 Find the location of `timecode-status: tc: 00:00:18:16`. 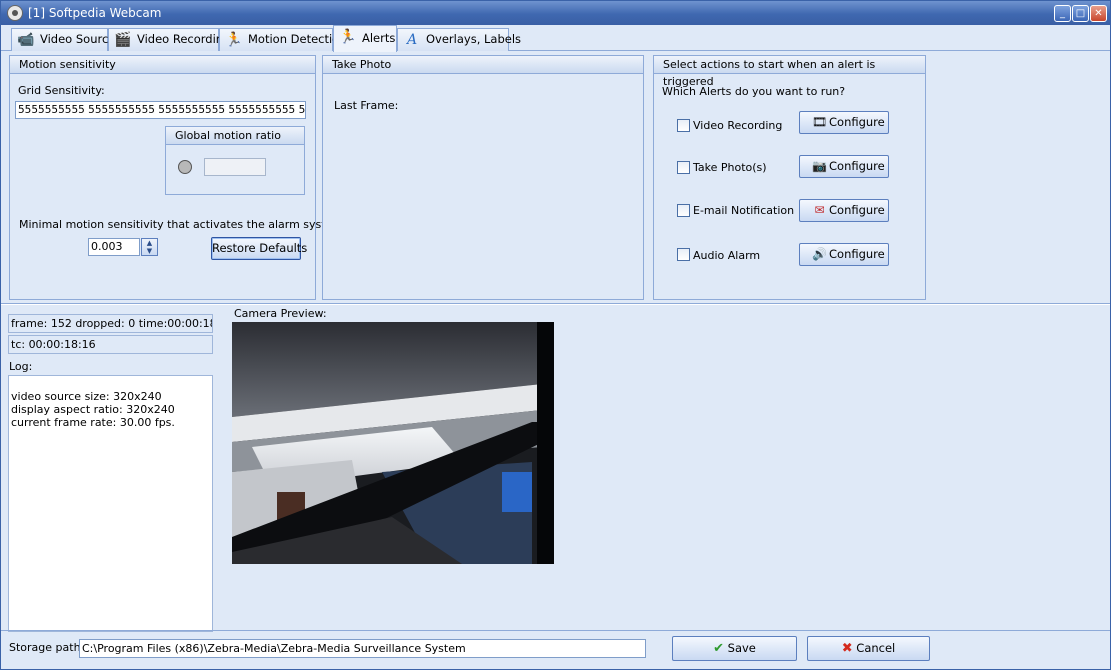

timecode-status: tc: 00:00:18:16 is located at coordinates (110, 344).